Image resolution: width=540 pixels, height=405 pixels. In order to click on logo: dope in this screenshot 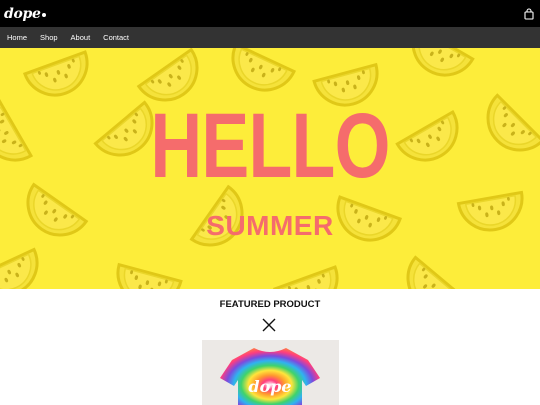, I will do `click(25, 14)`.